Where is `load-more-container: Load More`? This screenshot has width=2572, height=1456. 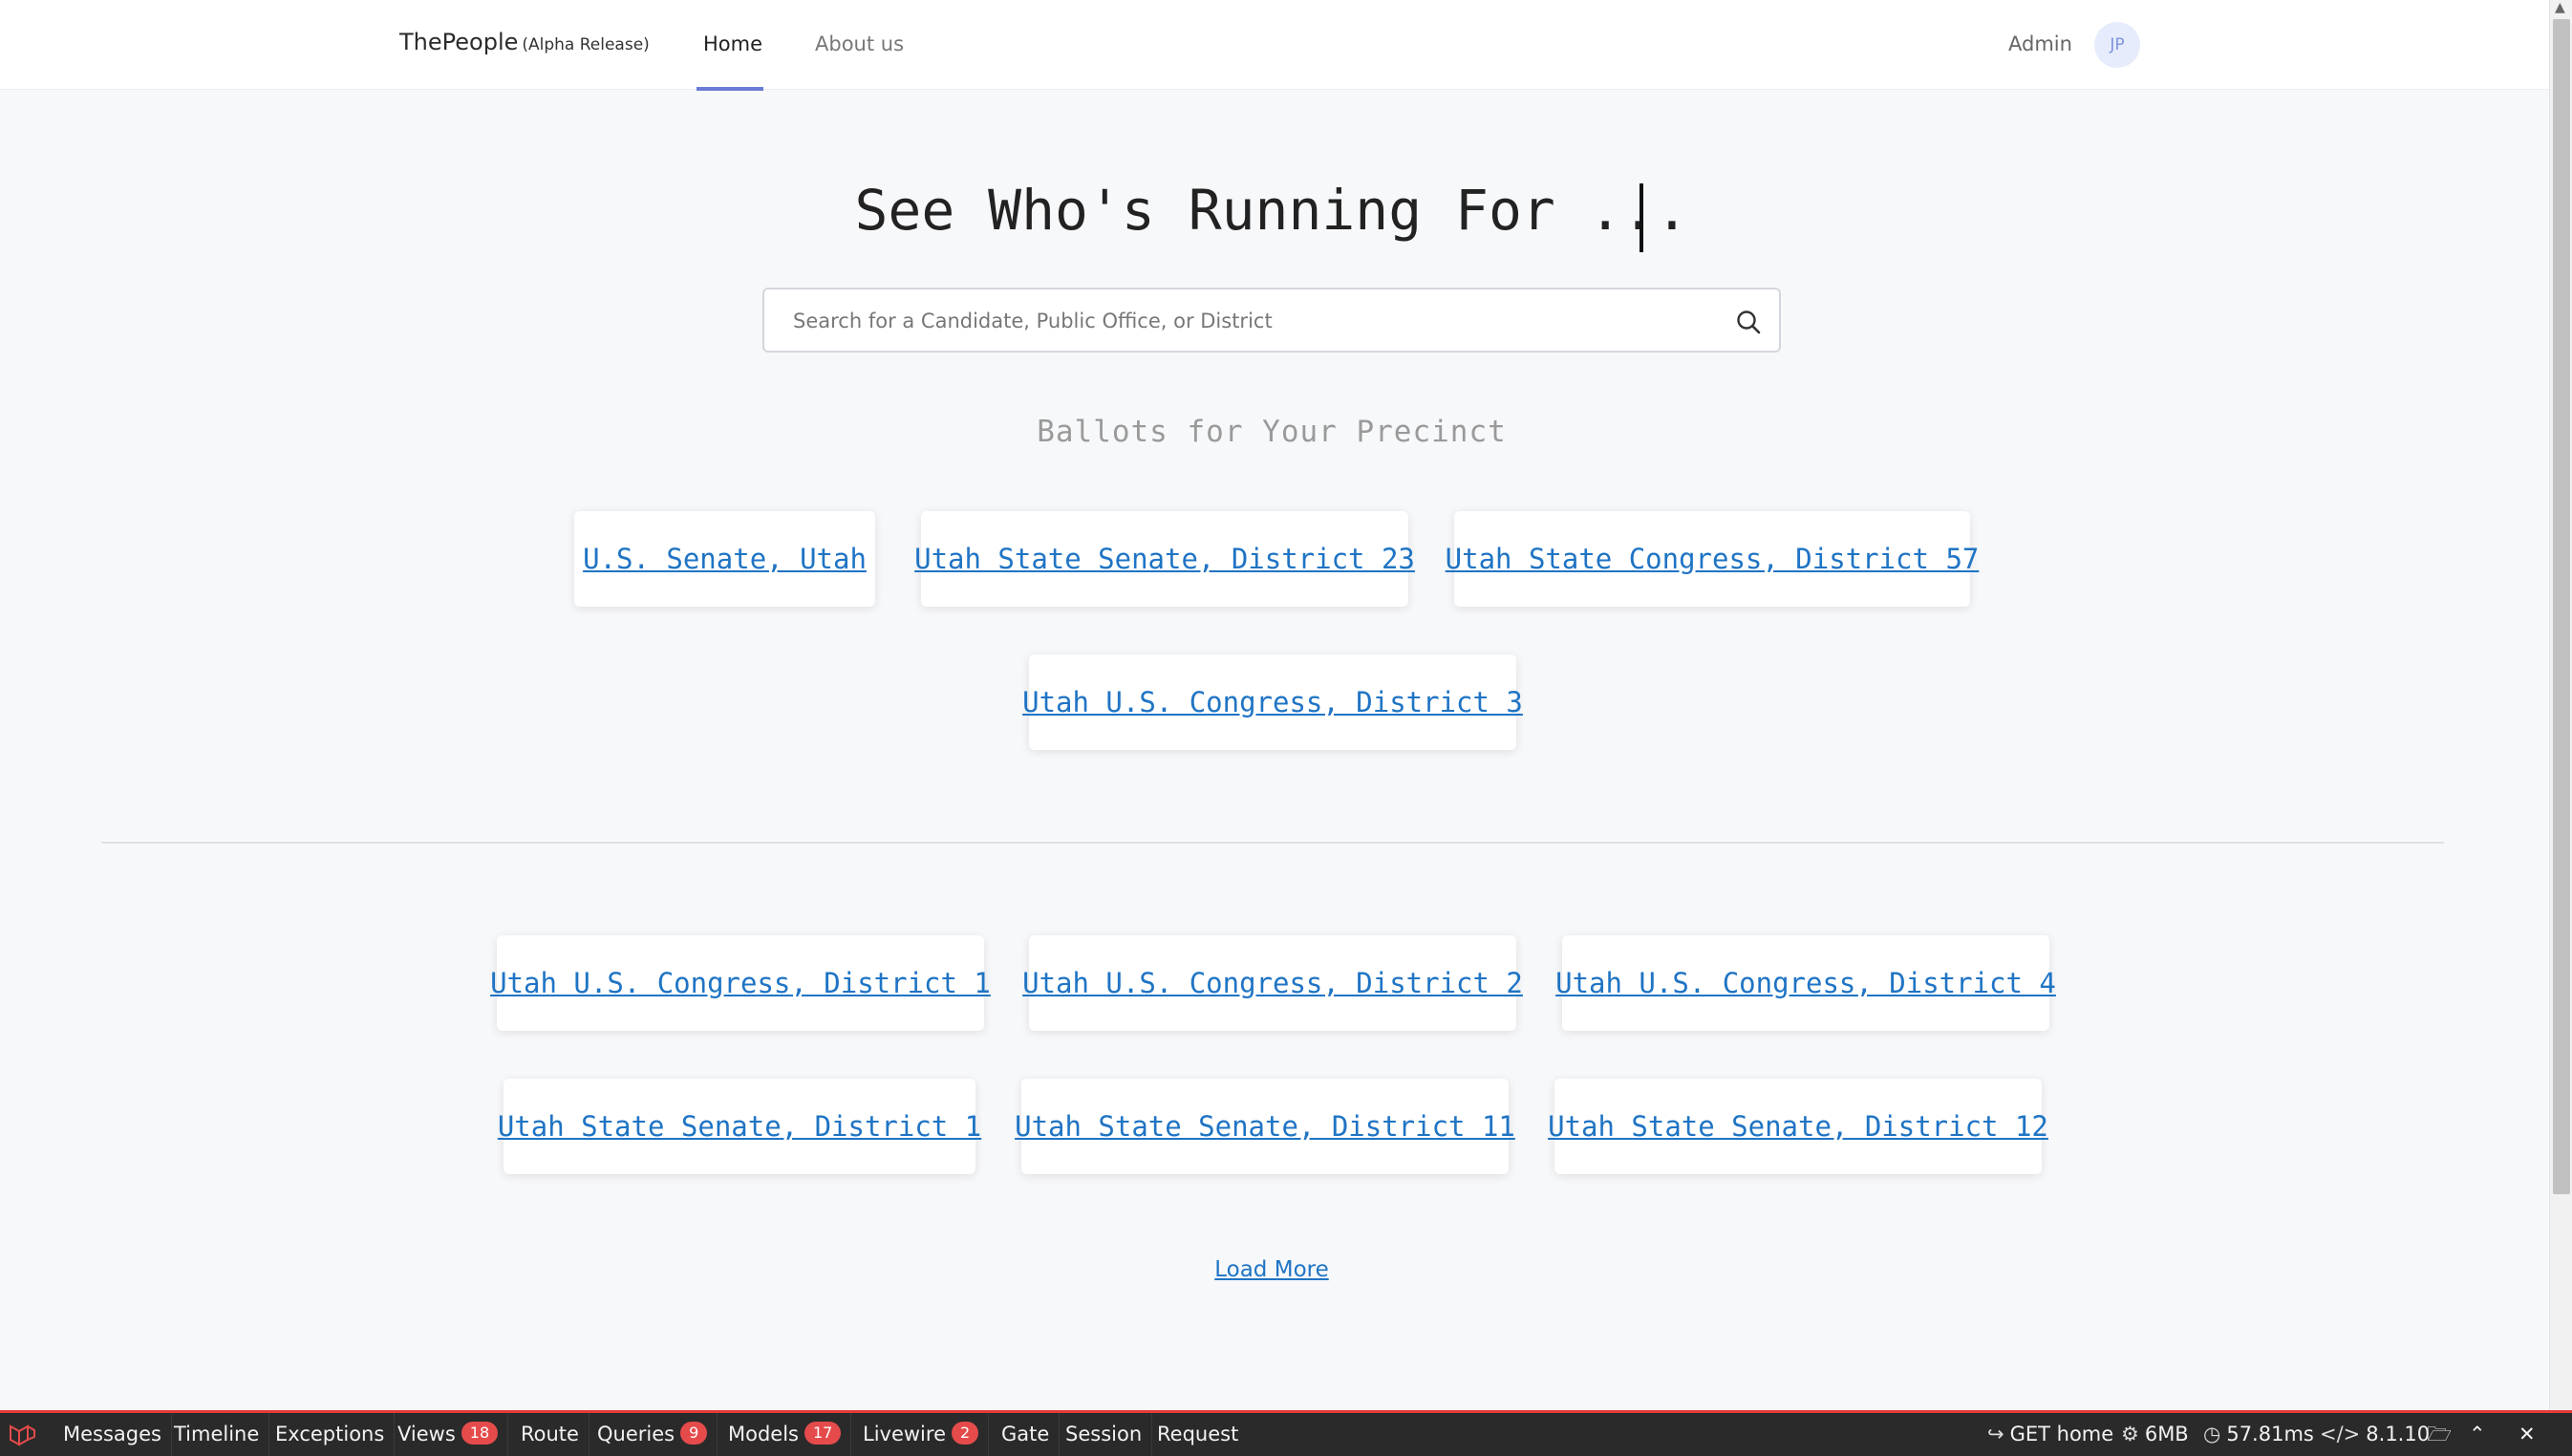
load-more-container: Load More is located at coordinates (1271, 1270).